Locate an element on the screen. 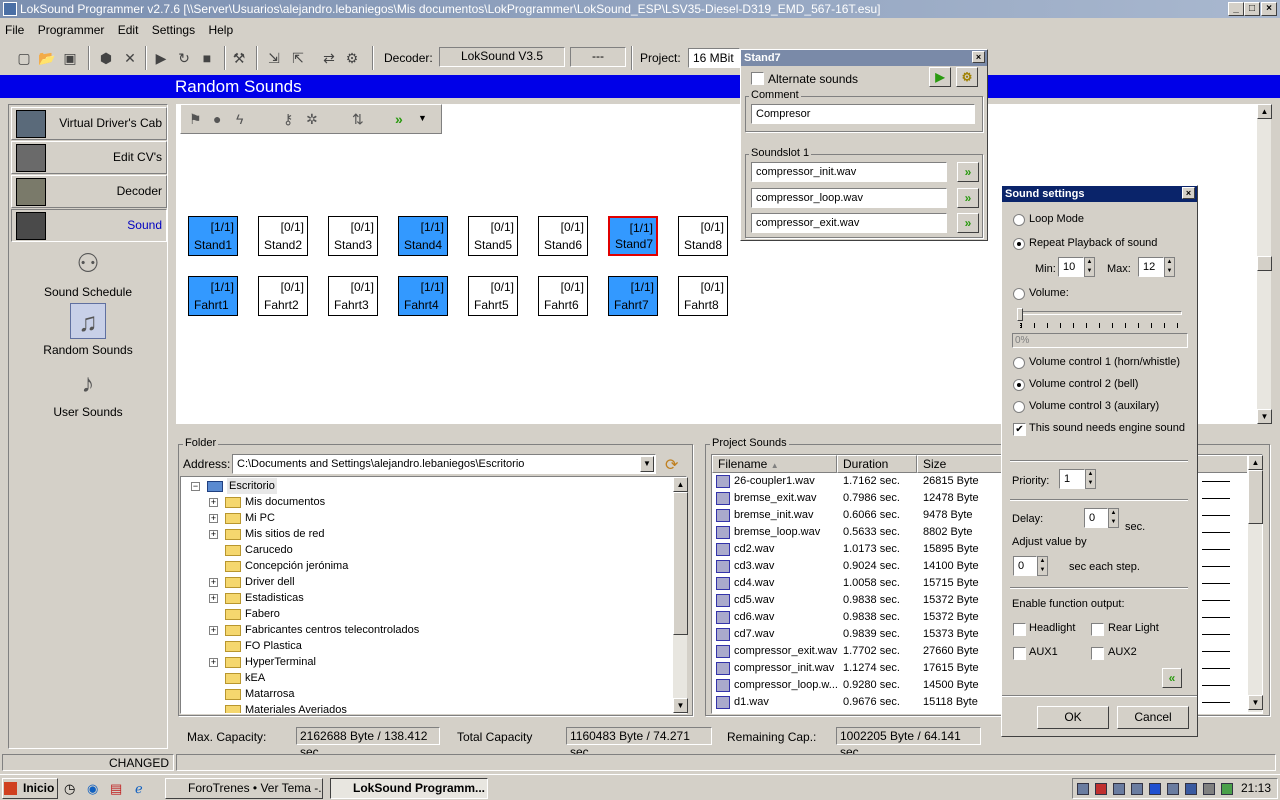 The height and width of the screenshot is (800, 1280). nav-decoder: Decoder is located at coordinates (89, 191).